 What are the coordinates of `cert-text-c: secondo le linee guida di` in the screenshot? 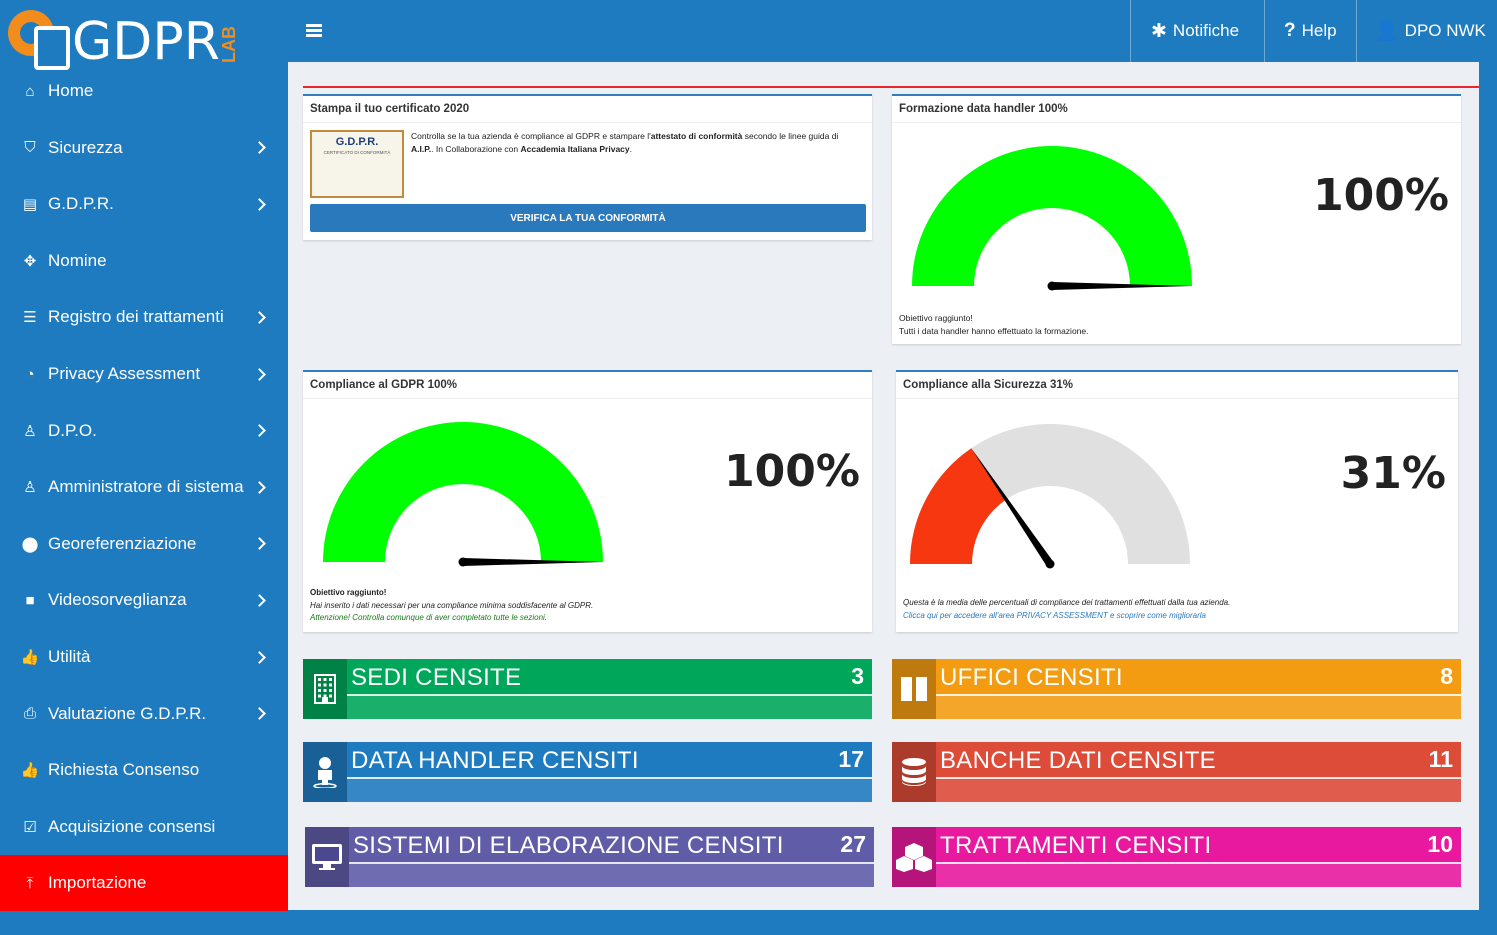 It's located at (790, 136).